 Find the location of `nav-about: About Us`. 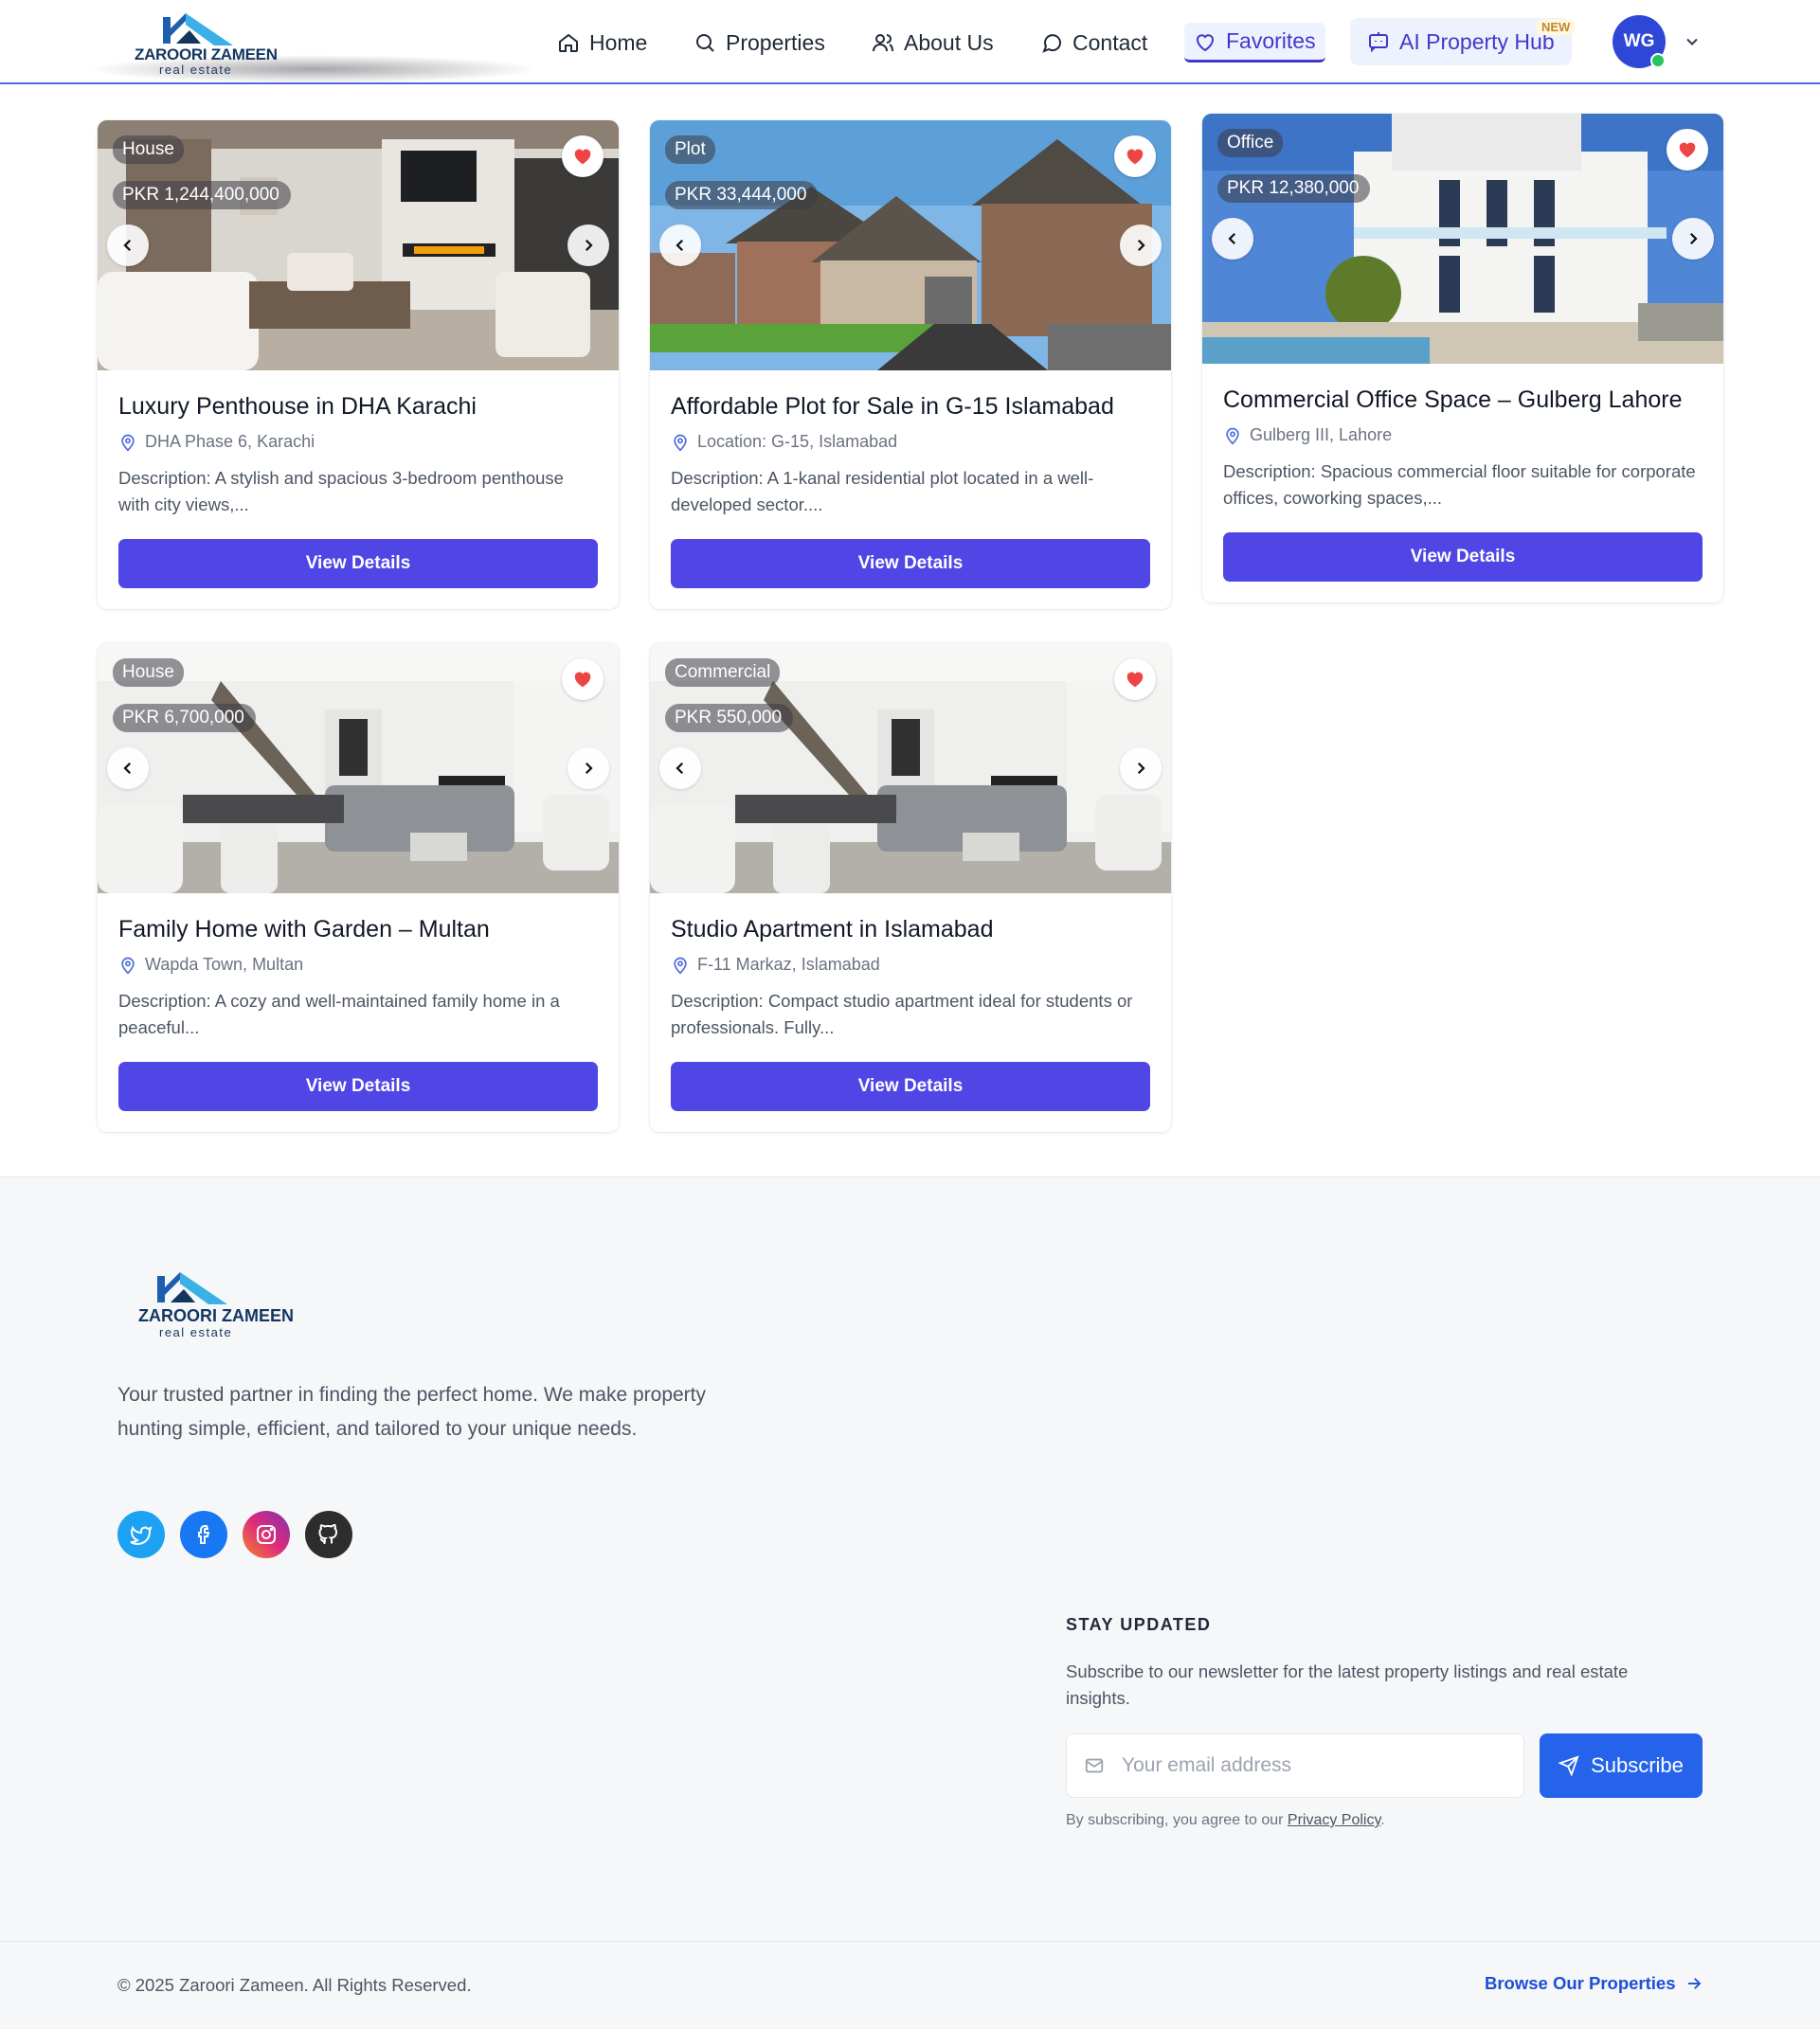

nav-about: About Us is located at coordinates (933, 43).